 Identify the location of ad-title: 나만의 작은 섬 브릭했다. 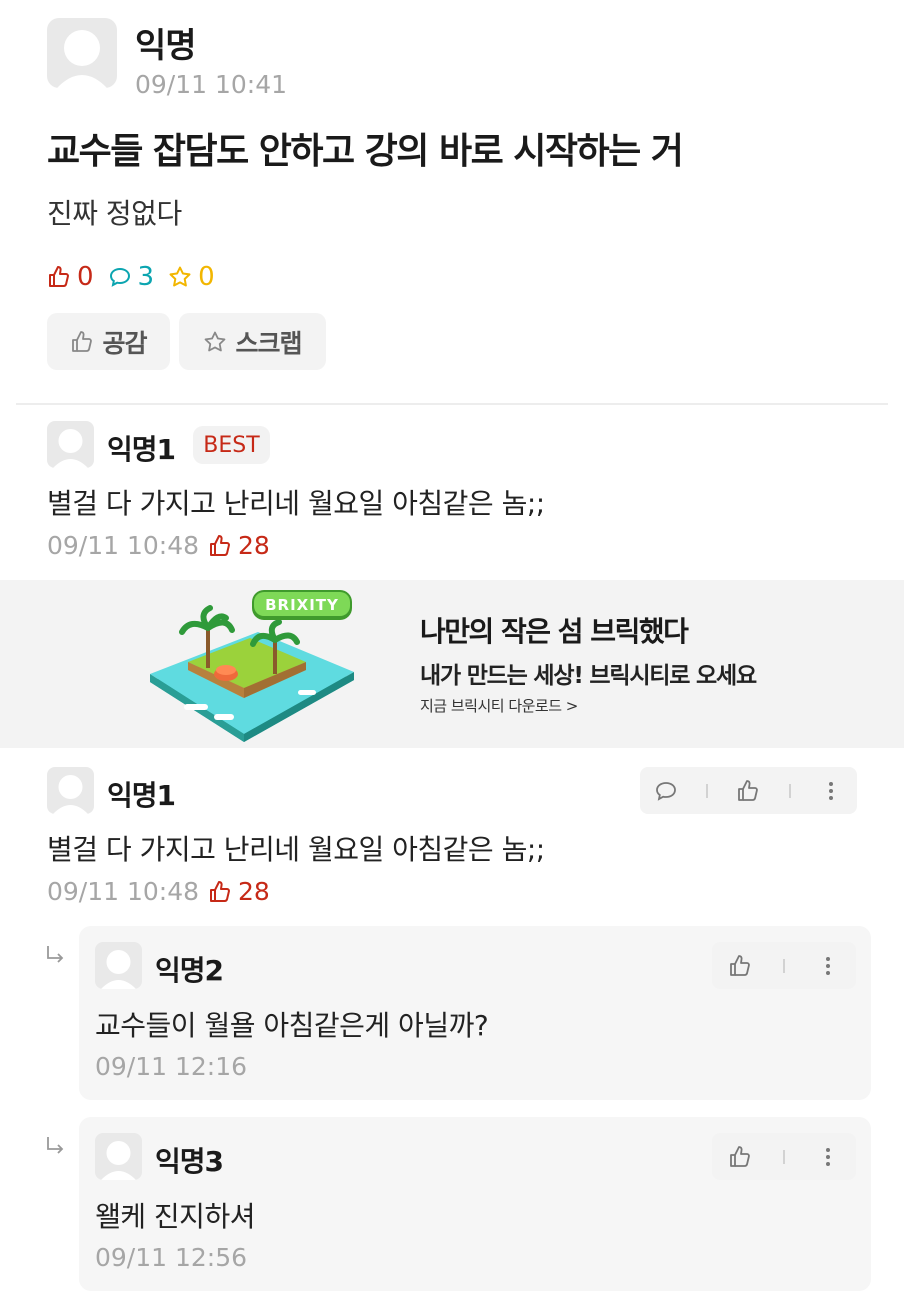
(554, 631).